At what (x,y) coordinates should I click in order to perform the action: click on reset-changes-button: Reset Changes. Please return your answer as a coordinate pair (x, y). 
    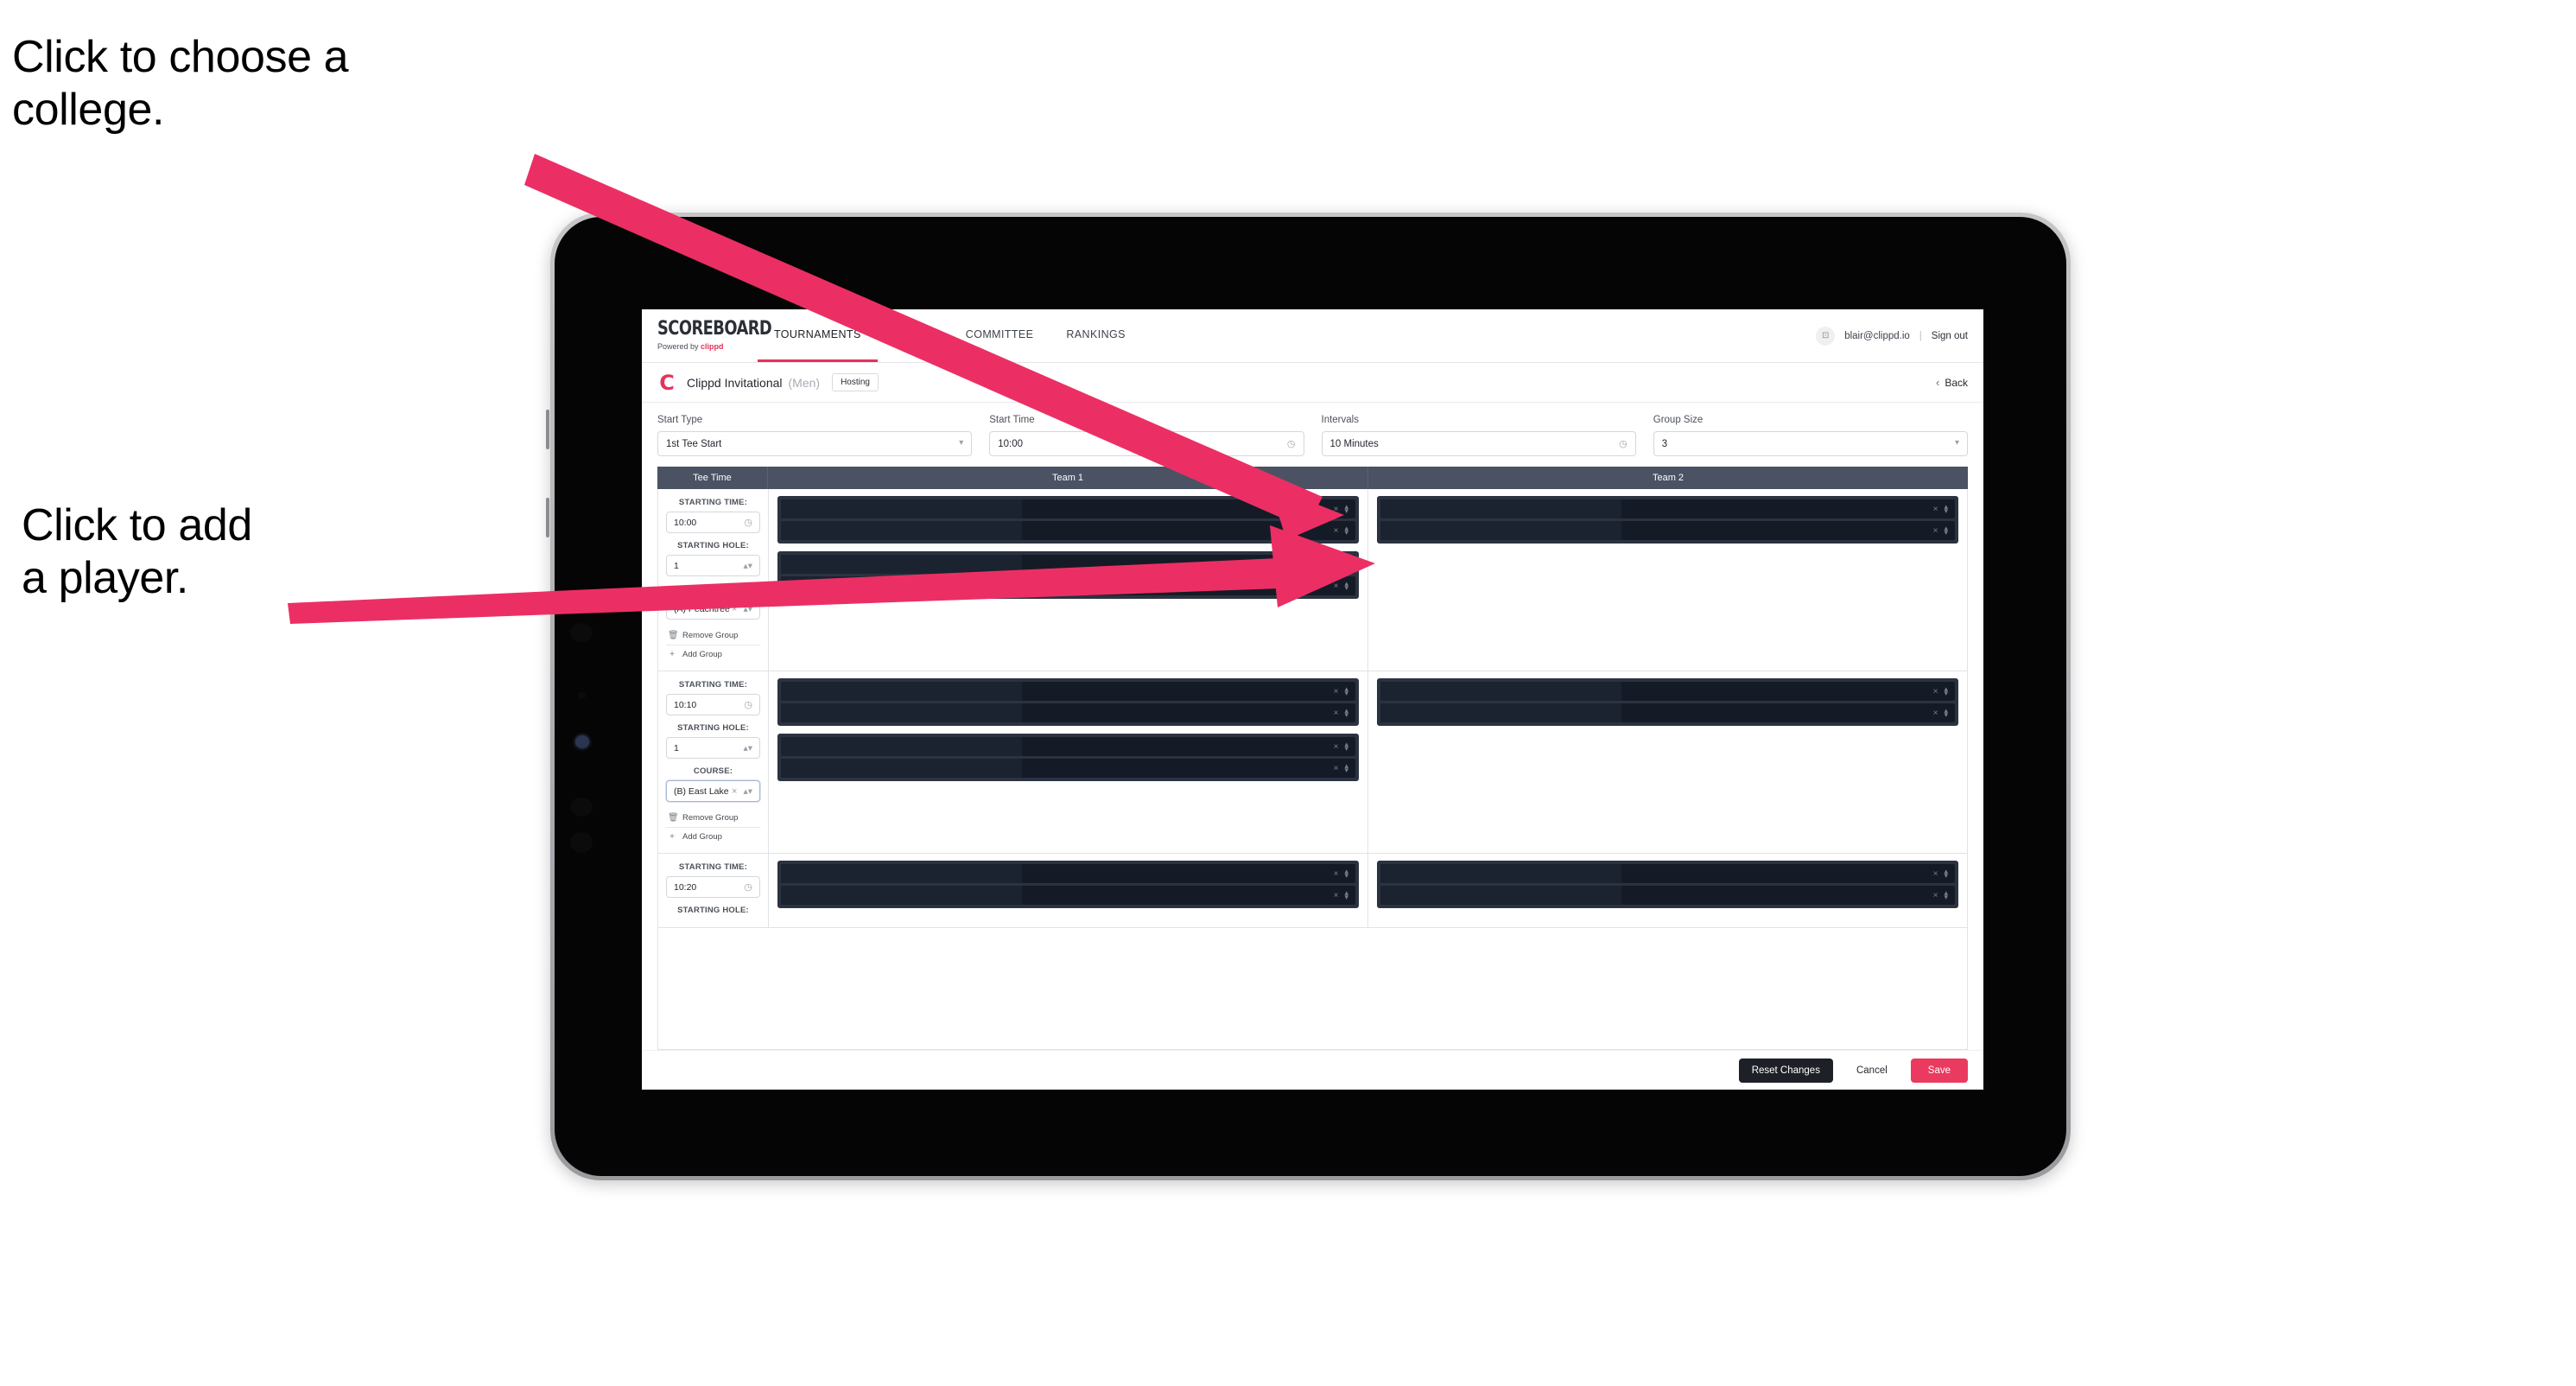
    Looking at the image, I should click on (1785, 1070).